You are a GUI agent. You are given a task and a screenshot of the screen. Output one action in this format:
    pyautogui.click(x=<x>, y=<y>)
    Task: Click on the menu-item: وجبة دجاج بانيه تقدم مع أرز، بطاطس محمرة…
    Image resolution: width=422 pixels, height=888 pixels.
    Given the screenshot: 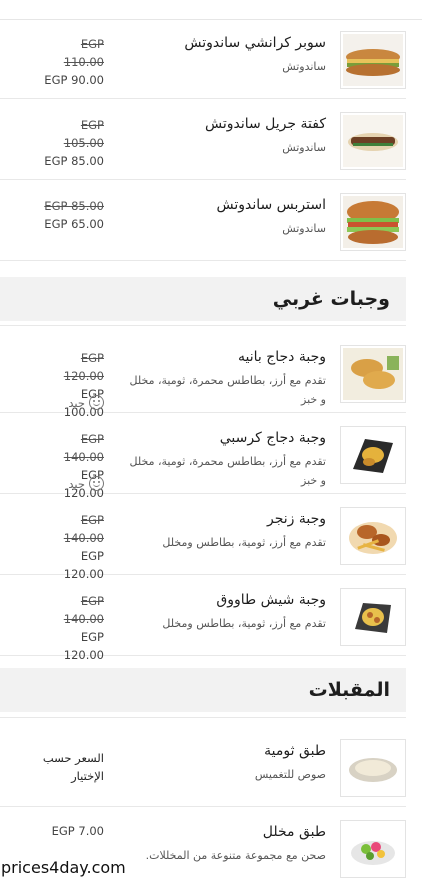 What is the action you would take?
    pyautogui.click(x=203, y=376)
    